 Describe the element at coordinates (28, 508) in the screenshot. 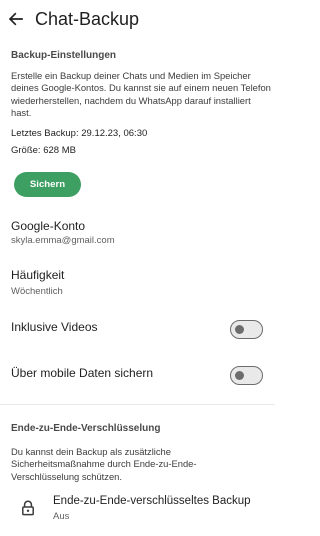

I see `lock-icon` at that location.